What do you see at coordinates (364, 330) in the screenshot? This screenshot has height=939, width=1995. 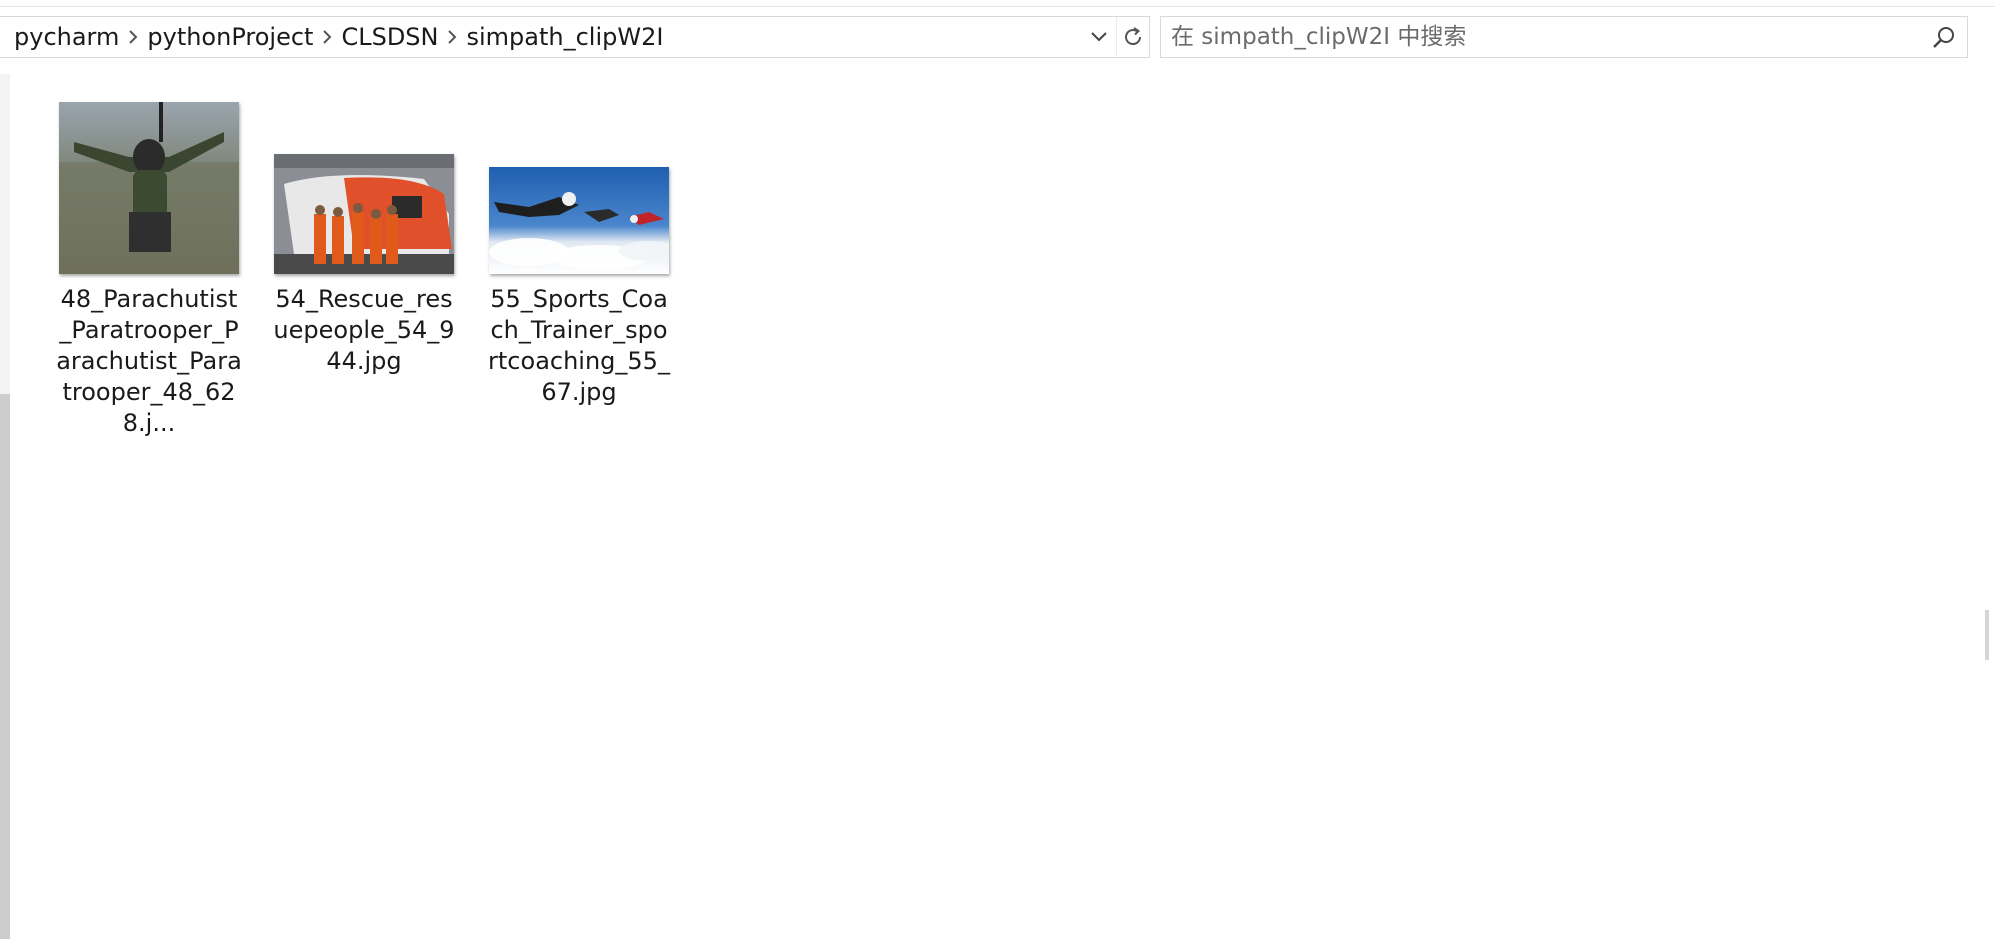 I see `file-name: 54_Rescue_resuepeople_54_944.jpg` at bounding box center [364, 330].